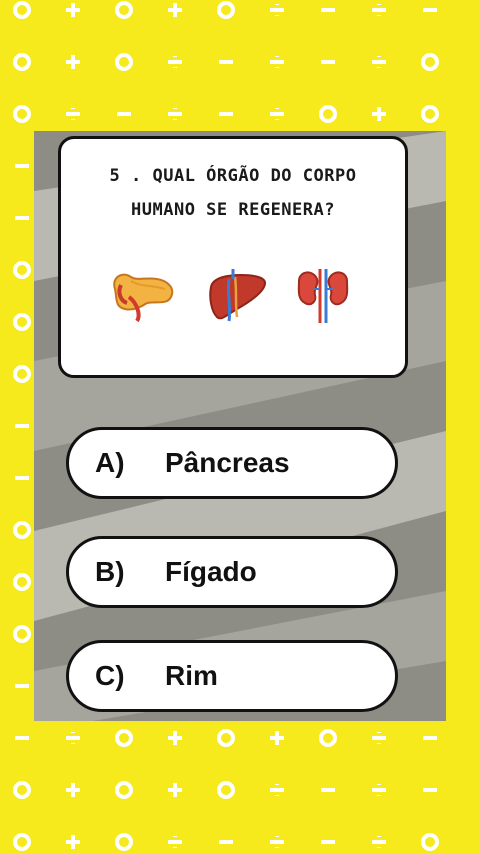 The width and height of the screenshot is (480, 854). I want to click on answer-letter: B), so click(110, 571).